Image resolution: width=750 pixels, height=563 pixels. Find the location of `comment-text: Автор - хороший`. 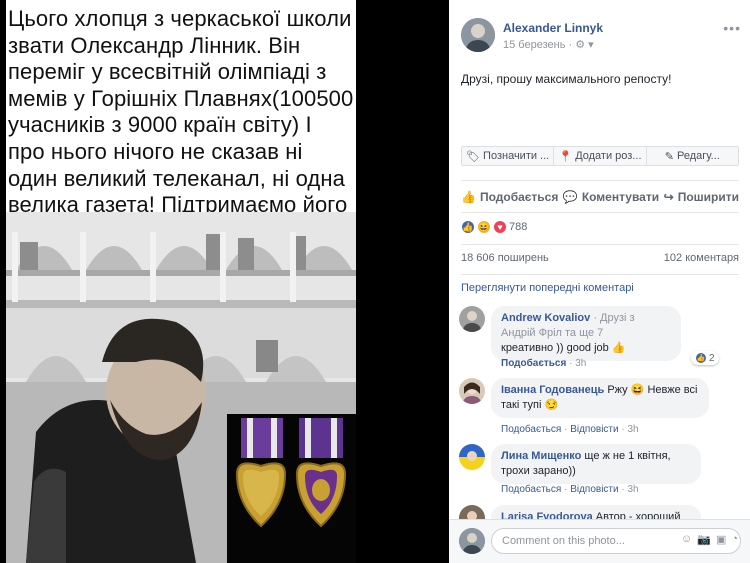

comment-text: Автор - хороший is located at coordinates (638, 515).